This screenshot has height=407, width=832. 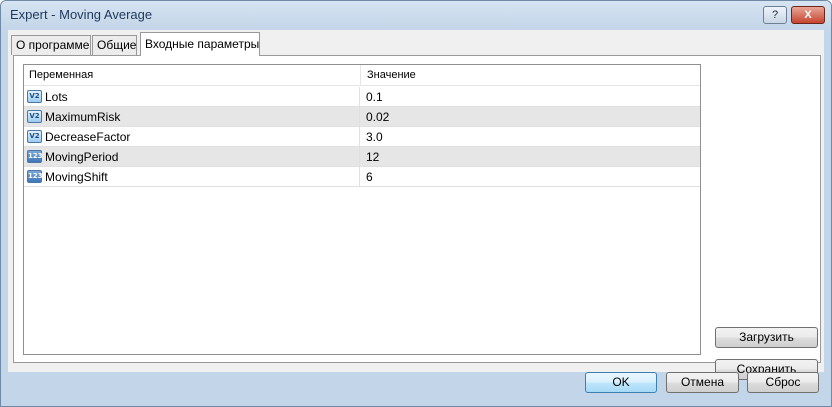 What do you see at coordinates (200, 44) in the screenshot?
I see `tab-inputs: Входные параметры` at bounding box center [200, 44].